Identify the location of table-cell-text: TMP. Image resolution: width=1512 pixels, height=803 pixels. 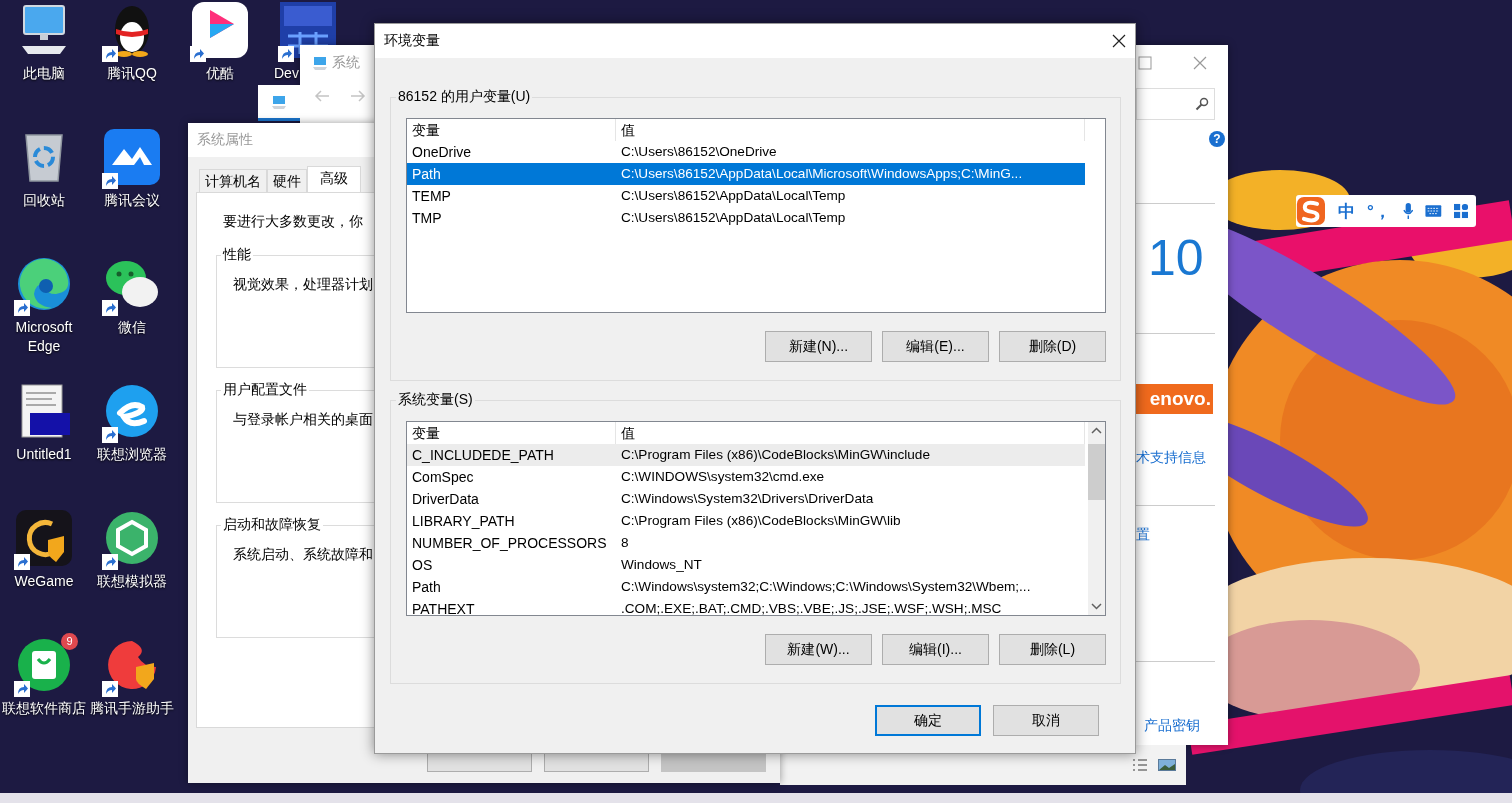
(427, 218).